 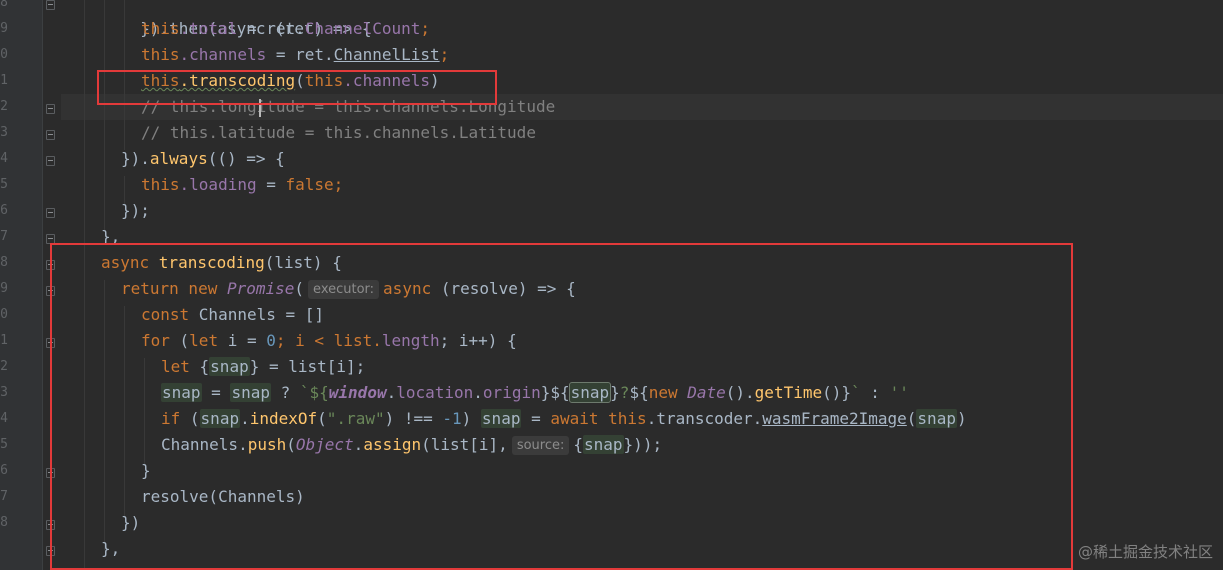 I want to click on code-line: this.channels = ret.ChannelList;, so click(x=295, y=55).